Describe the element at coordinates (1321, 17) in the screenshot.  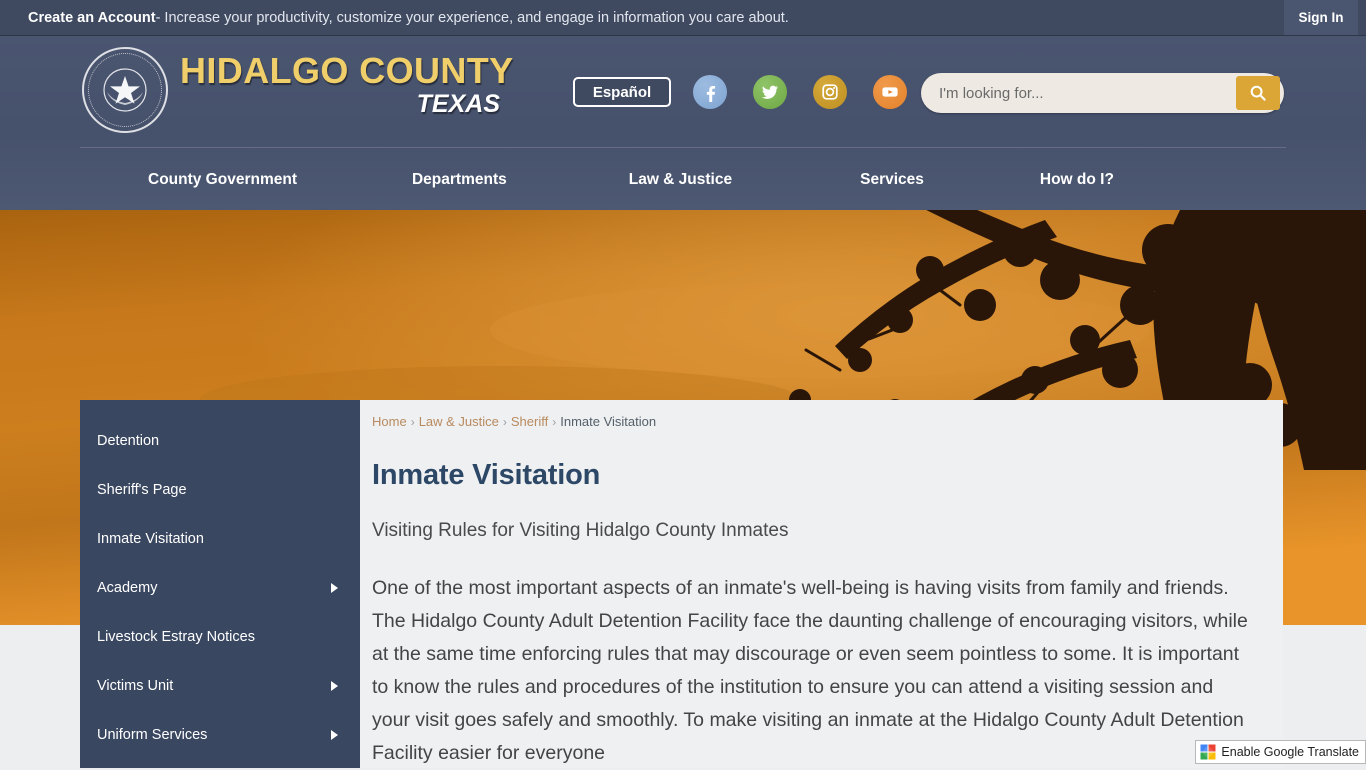
I see `sign-in-button: Sign In` at that location.